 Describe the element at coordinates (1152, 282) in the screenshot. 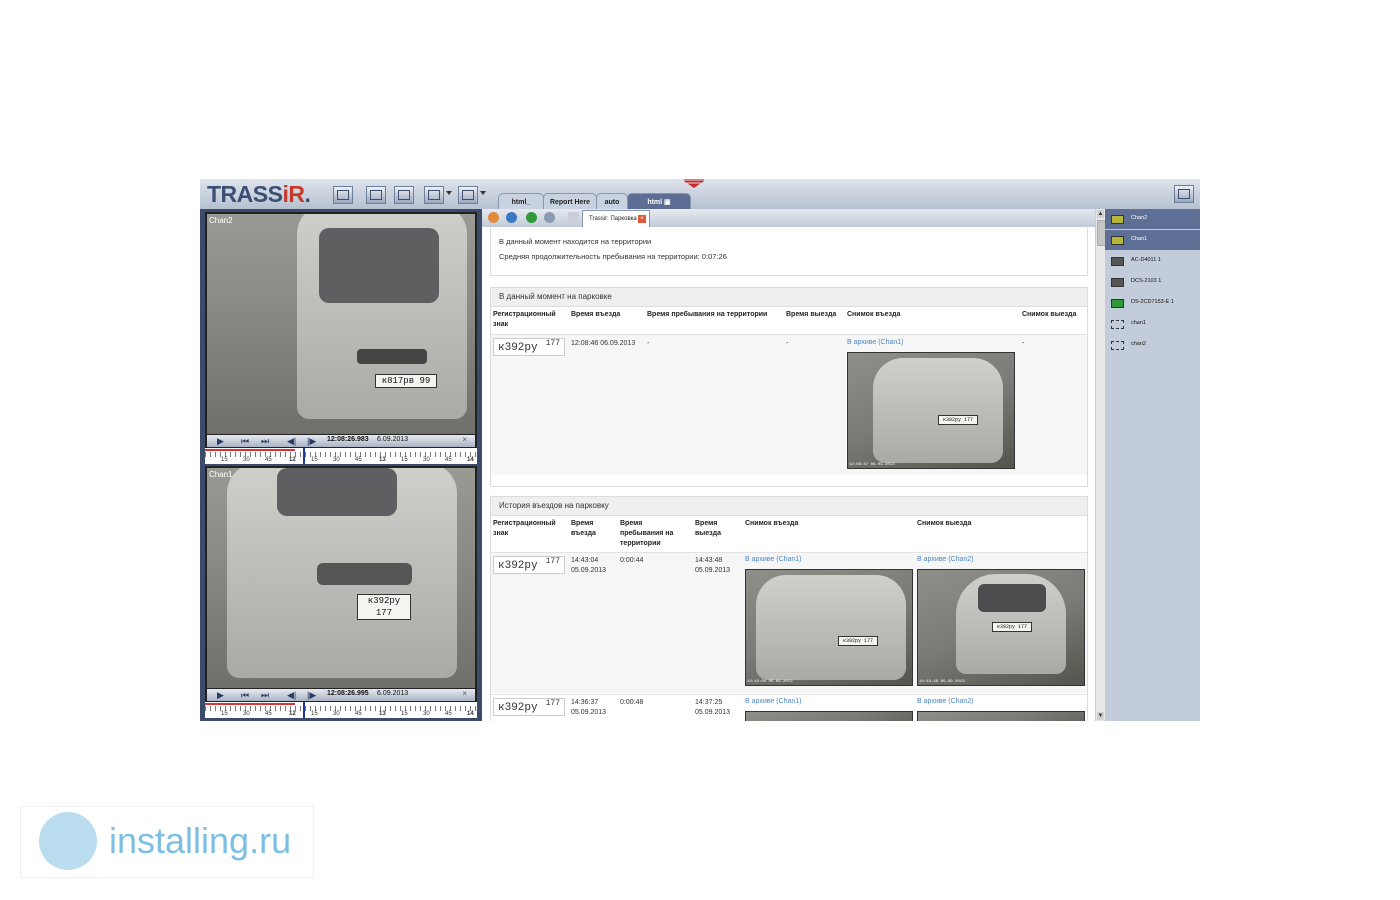

I see `channel-item-dcs-2103: DCS-2103 1` at that location.